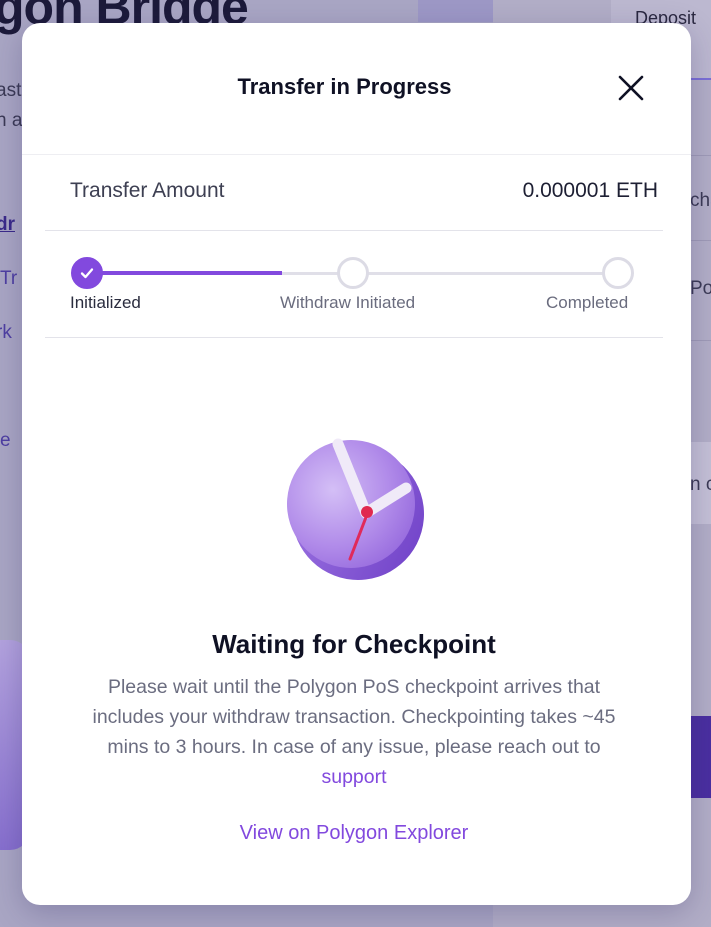 This screenshot has width=711, height=927. What do you see at coordinates (147, 190) in the screenshot?
I see `transfer-amount-label: Transfer Amount` at bounding box center [147, 190].